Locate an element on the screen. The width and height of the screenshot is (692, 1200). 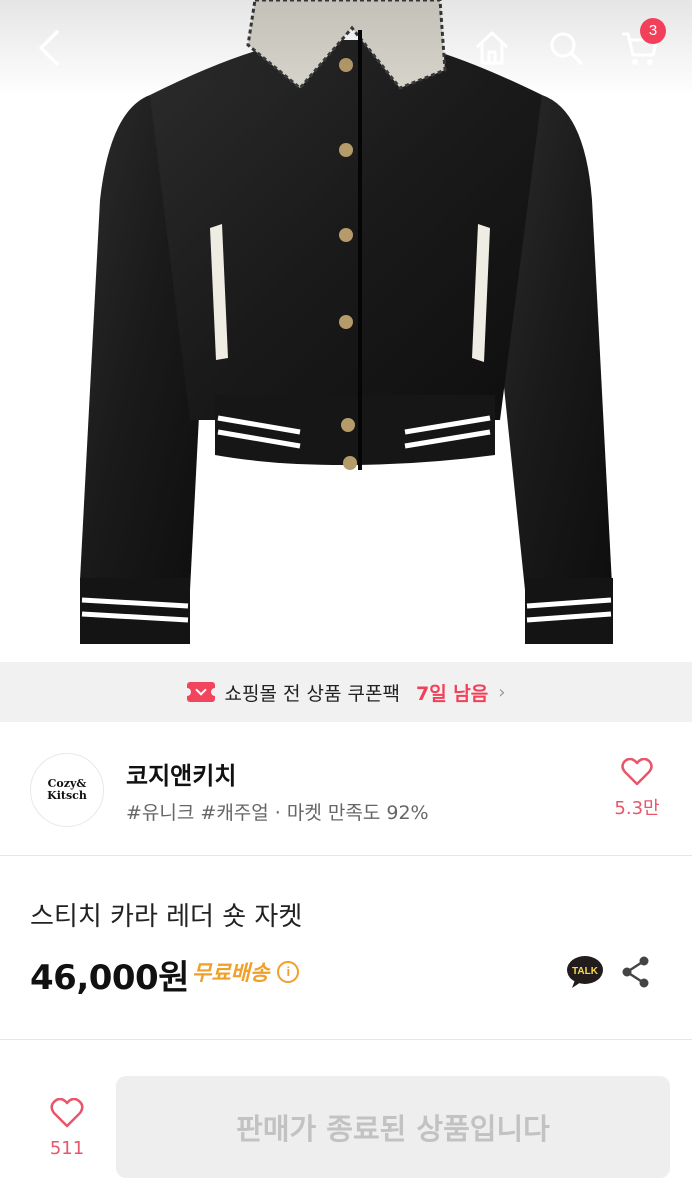
free-shipping-text: 무료배송 is located at coordinates (231, 973).